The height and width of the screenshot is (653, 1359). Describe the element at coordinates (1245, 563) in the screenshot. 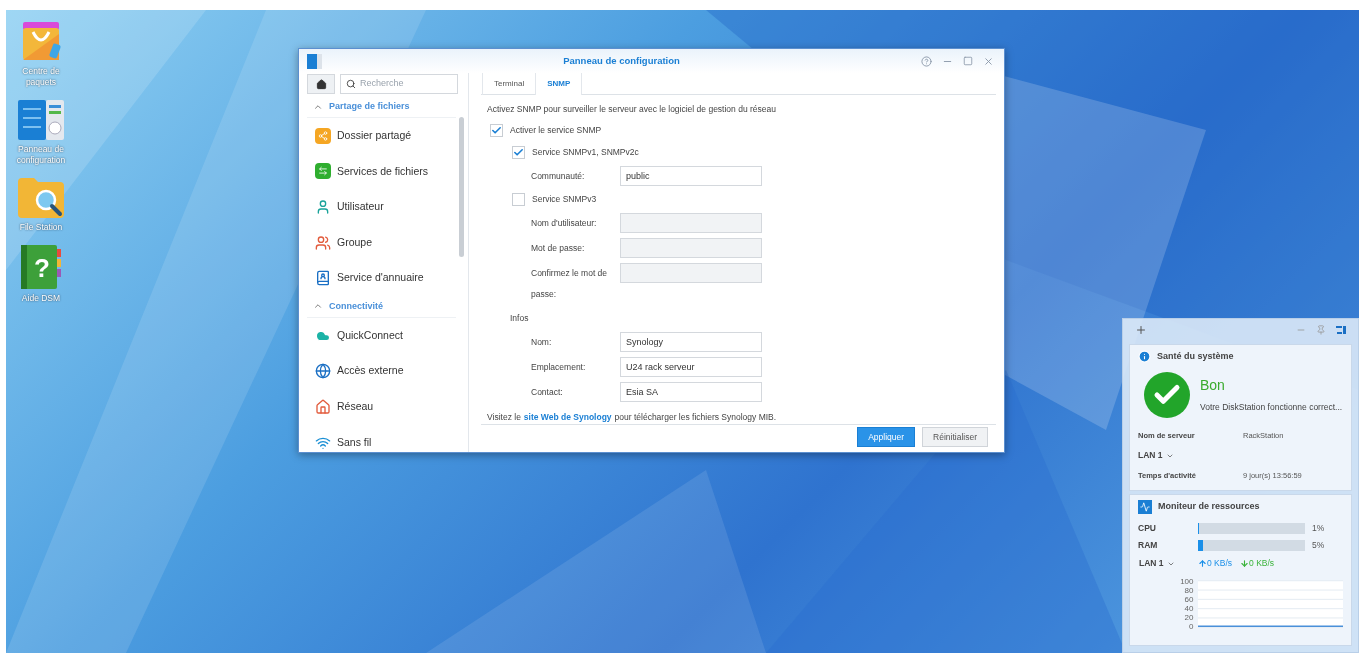

I see `download-arrow-icon` at that location.